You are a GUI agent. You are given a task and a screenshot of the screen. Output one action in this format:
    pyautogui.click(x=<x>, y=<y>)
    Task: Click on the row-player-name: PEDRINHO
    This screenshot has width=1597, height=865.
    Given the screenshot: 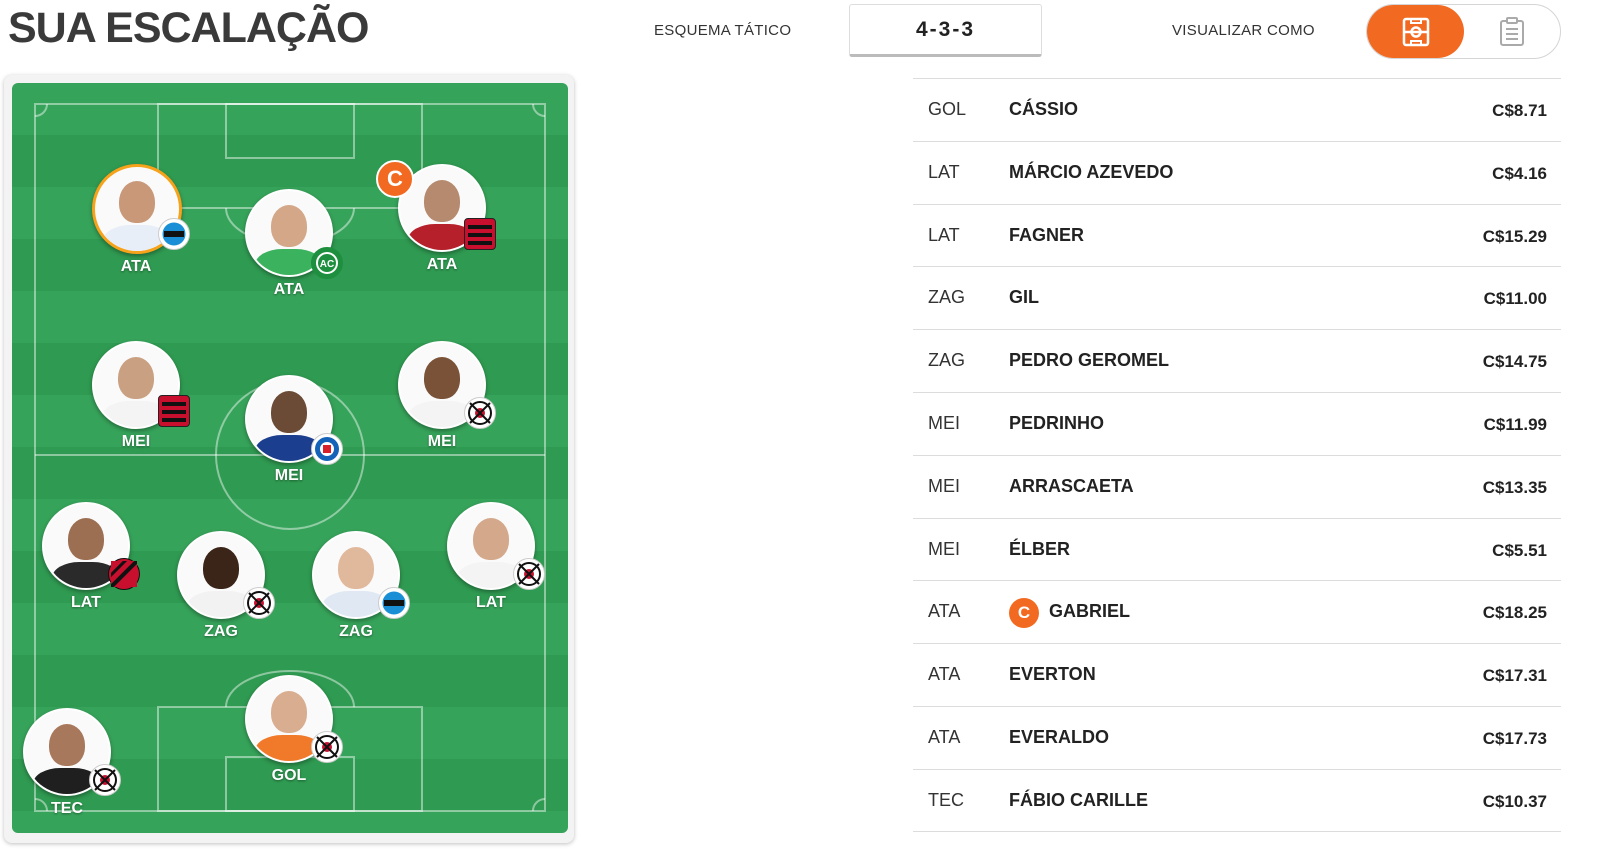 What is the action you would take?
    pyautogui.click(x=1057, y=422)
    